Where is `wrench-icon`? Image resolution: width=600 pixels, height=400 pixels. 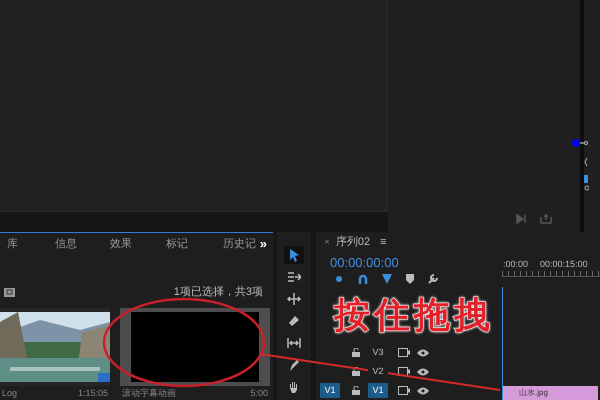 wrench-icon is located at coordinates (433, 279).